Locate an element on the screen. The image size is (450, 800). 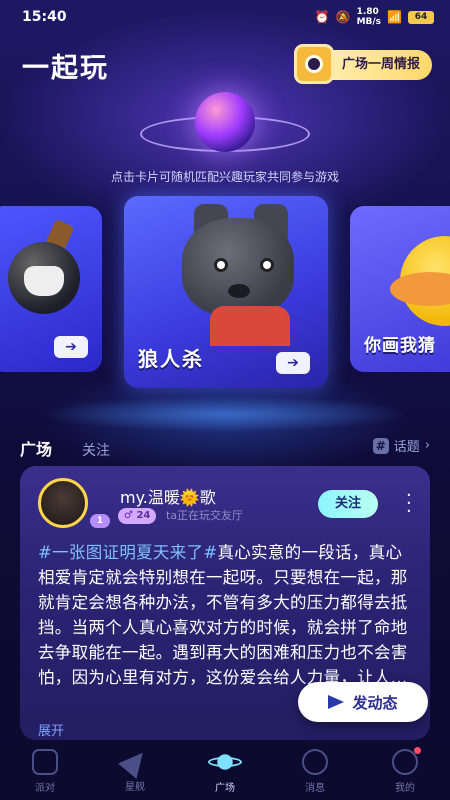
nav-messages: 消息 is located at coordinates (315, 771).